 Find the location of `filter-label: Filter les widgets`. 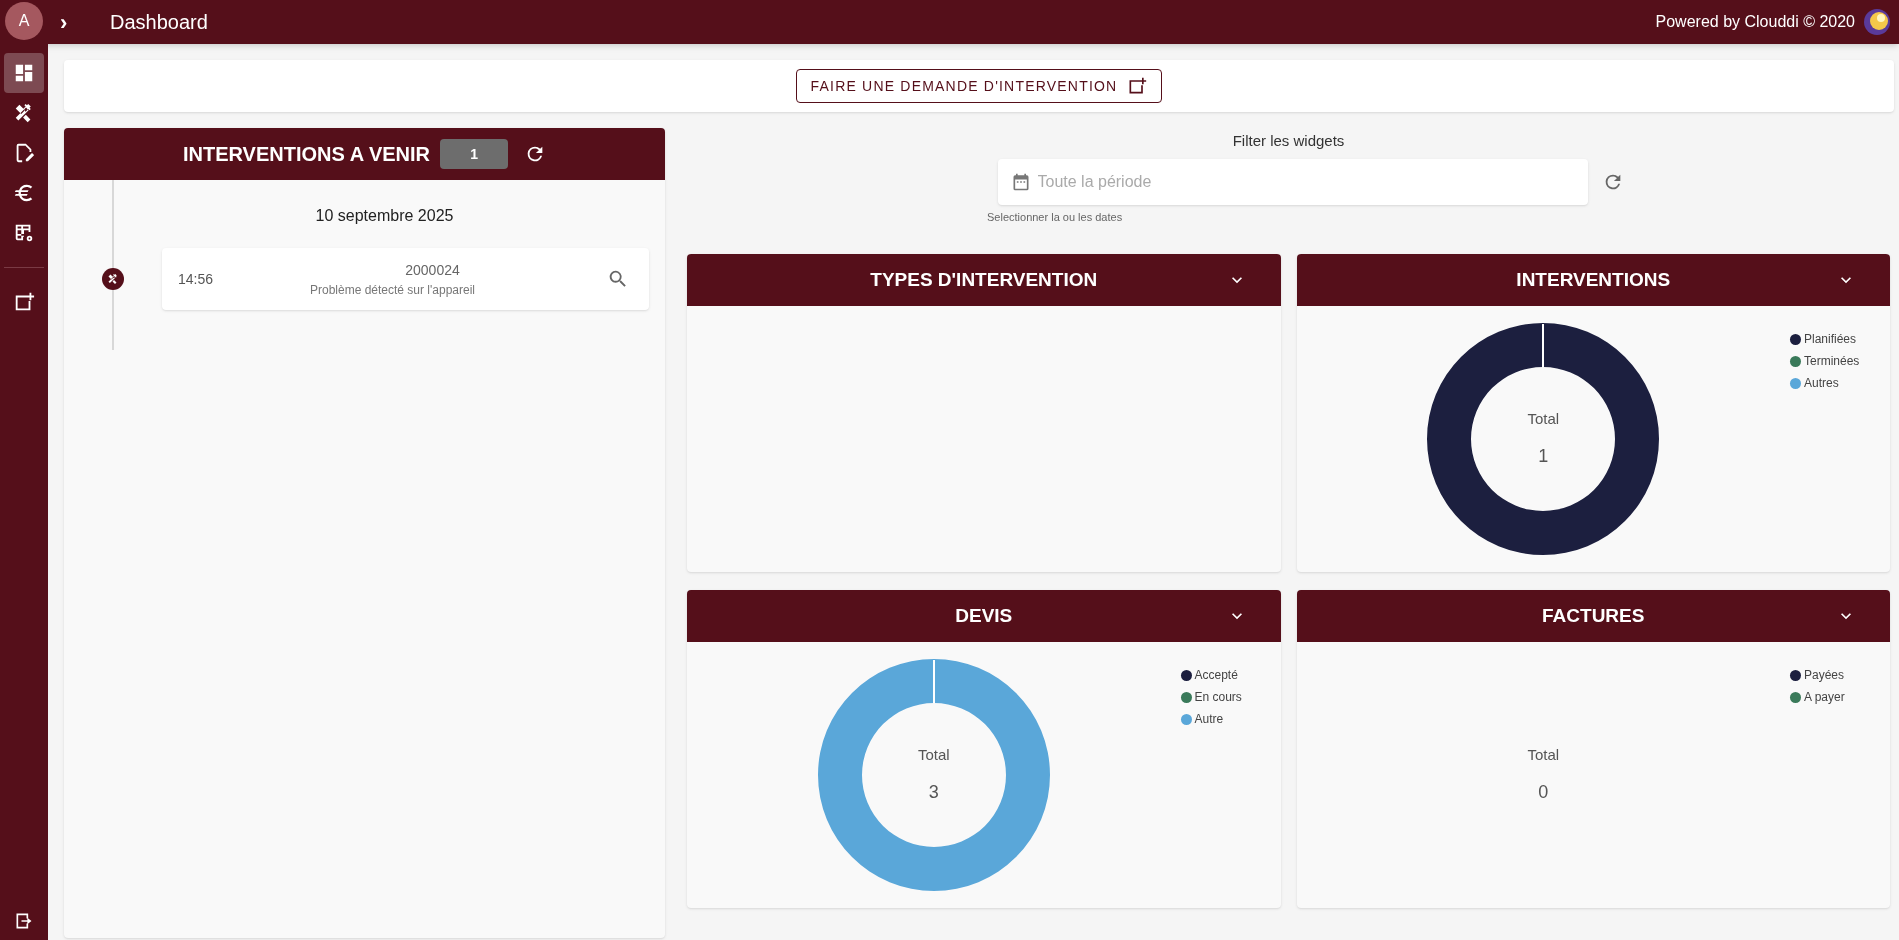

filter-label: Filter les widgets is located at coordinates (1288, 141).